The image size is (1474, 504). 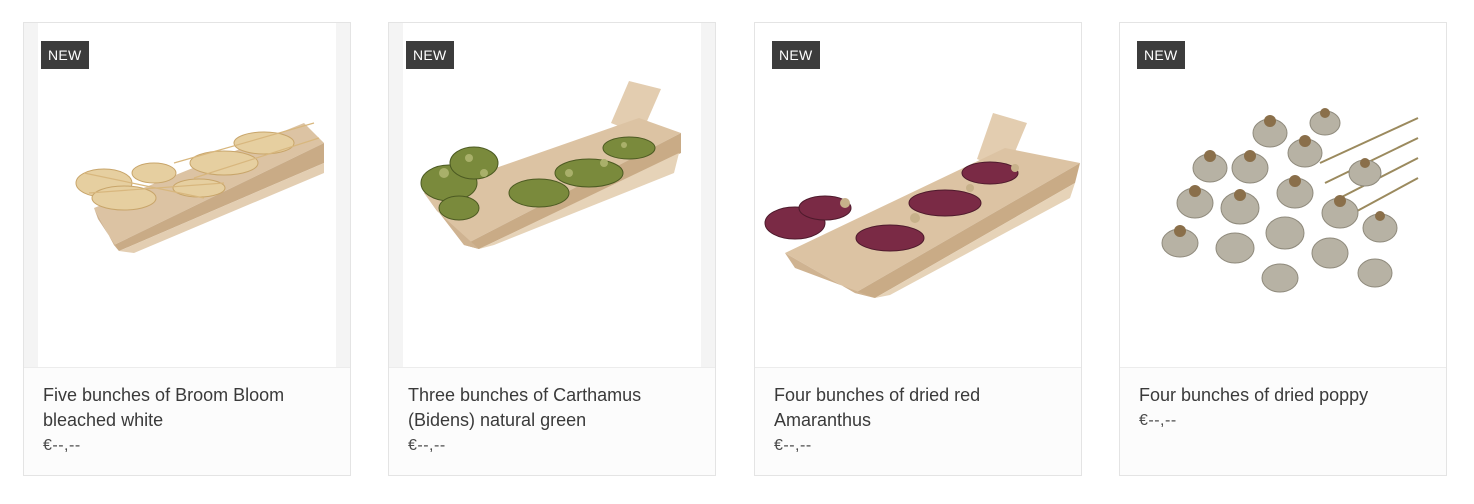 I want to click on amaranthus-box-image, so click(x=922, y=205).